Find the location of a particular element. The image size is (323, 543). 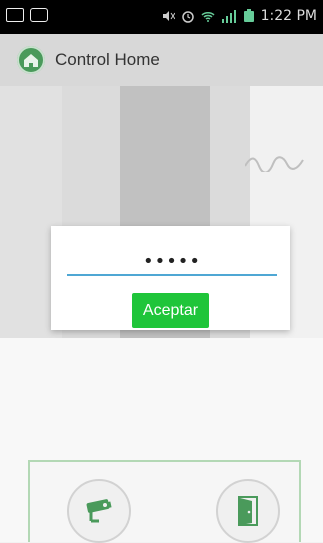

controls-panel is located at coordinates (164, 501).